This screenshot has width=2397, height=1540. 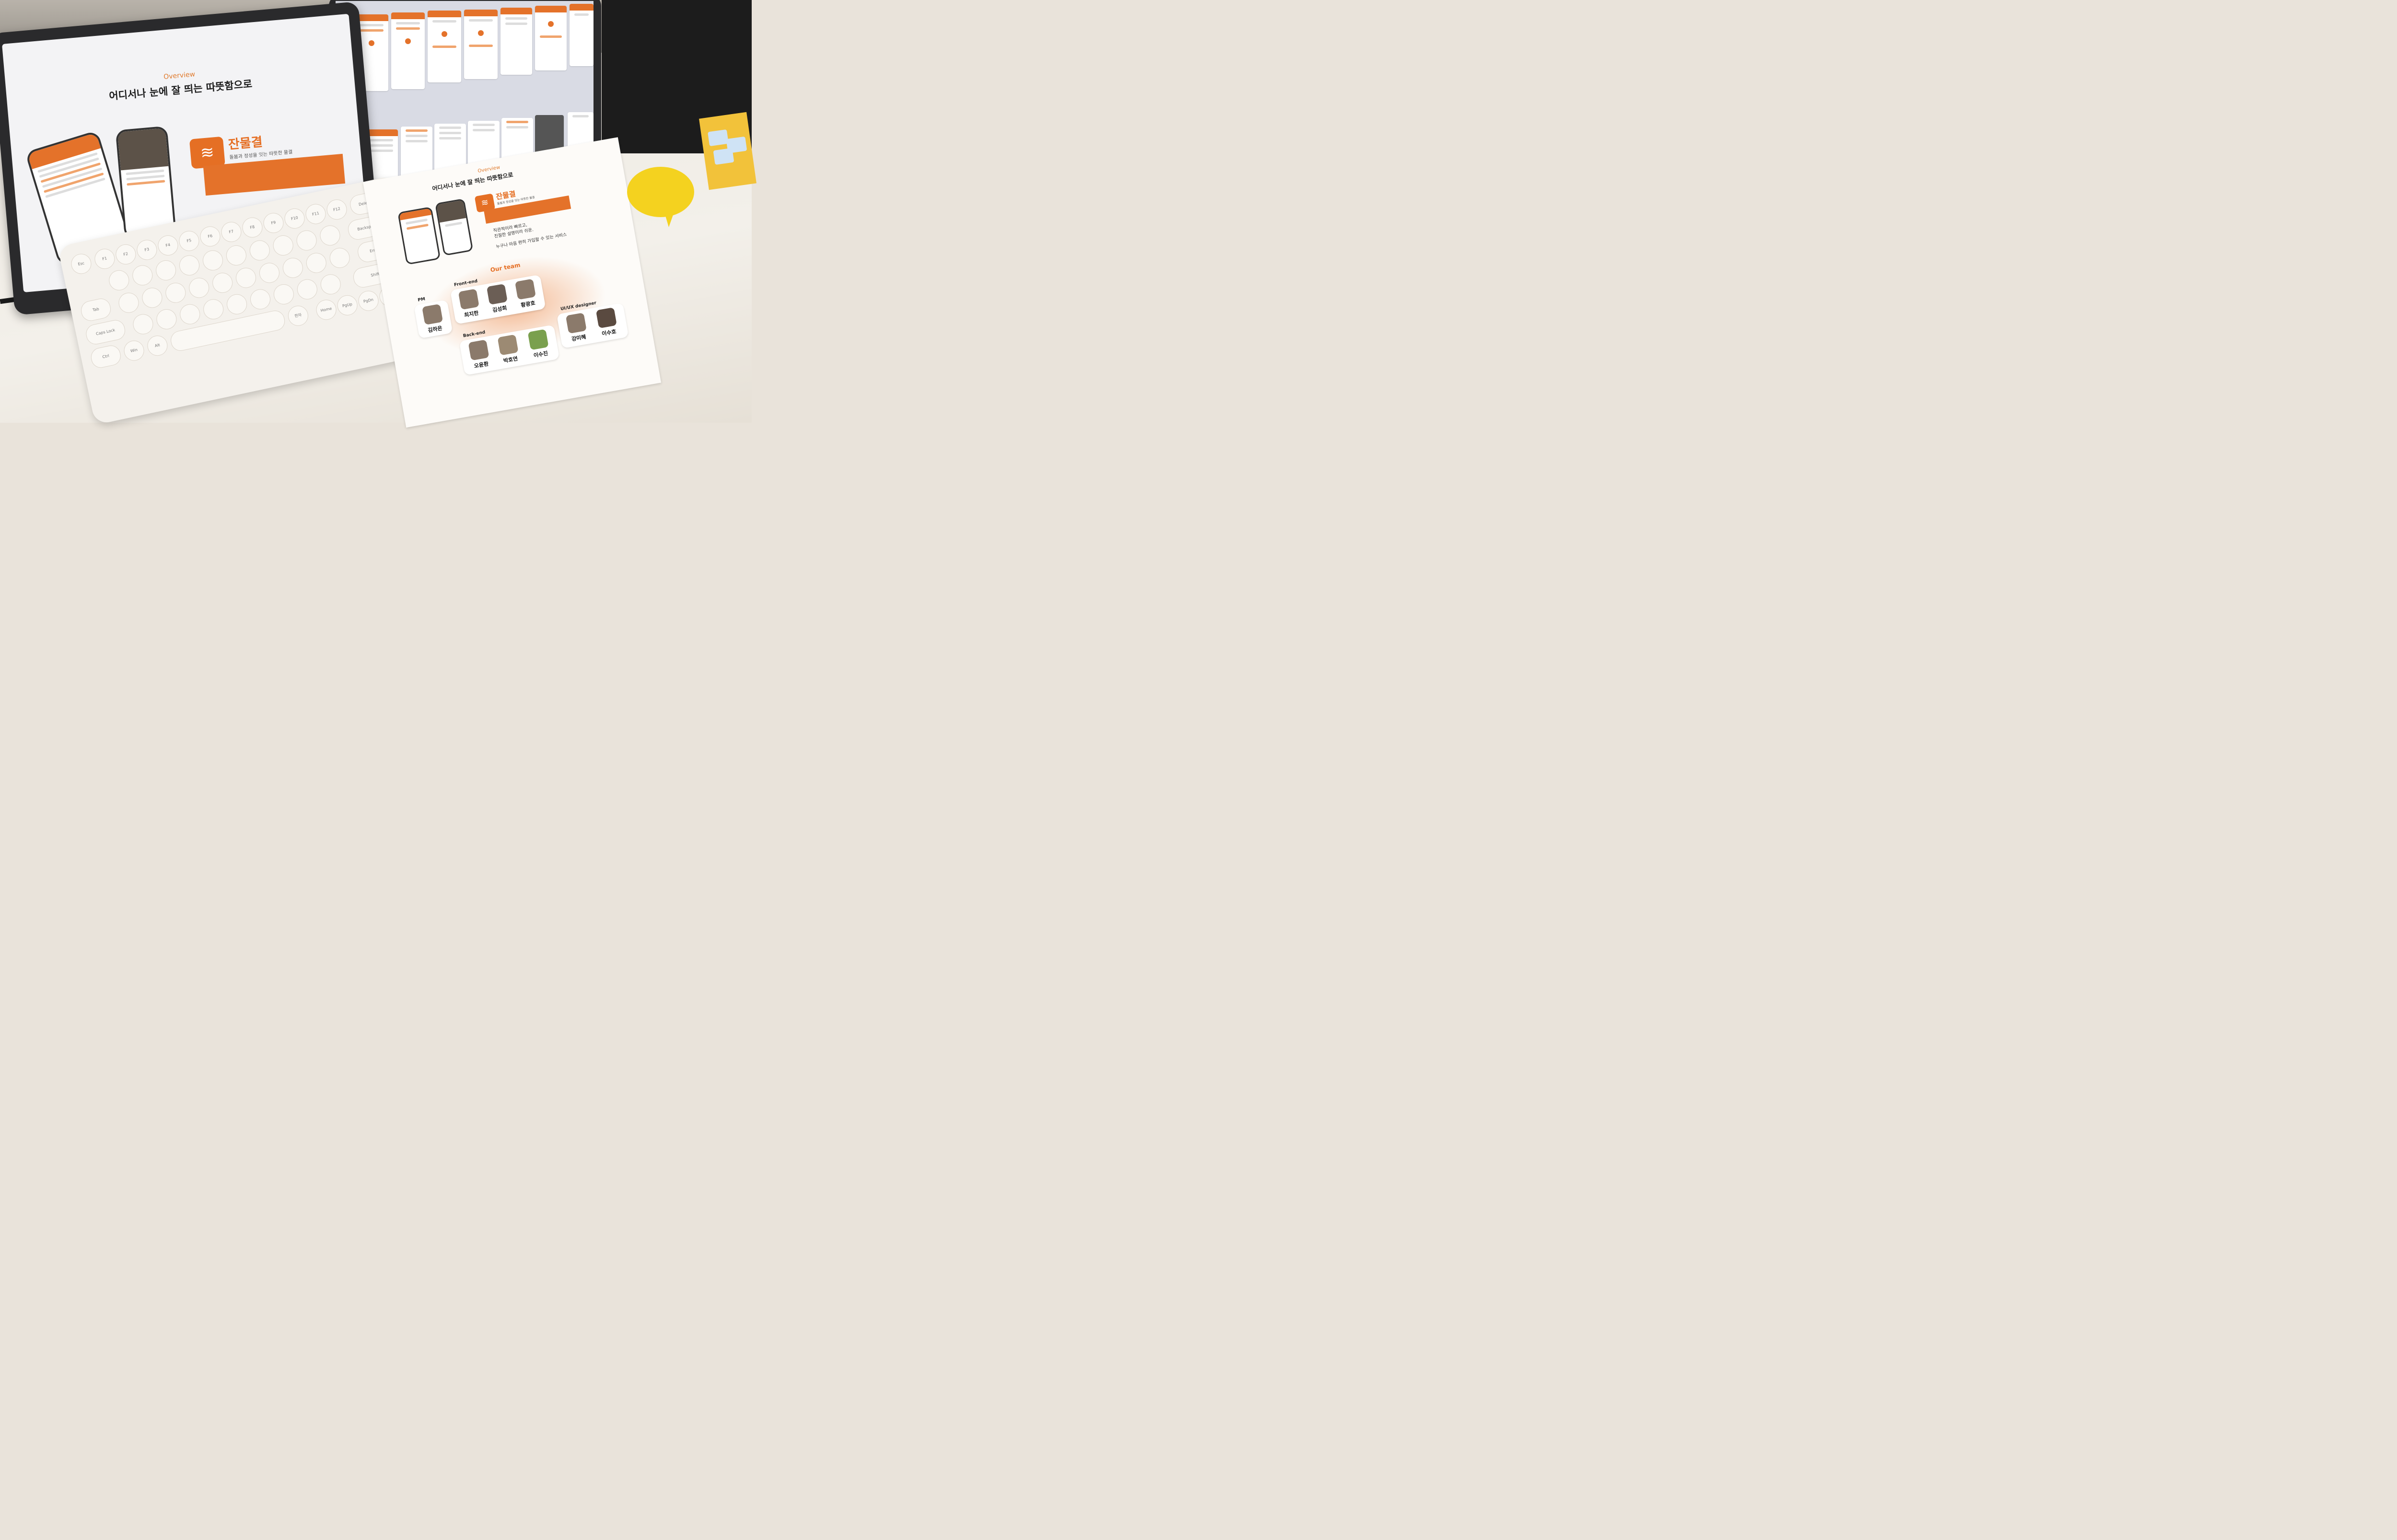 I want to click on key-f12: F12, so click(x=337, y=209).